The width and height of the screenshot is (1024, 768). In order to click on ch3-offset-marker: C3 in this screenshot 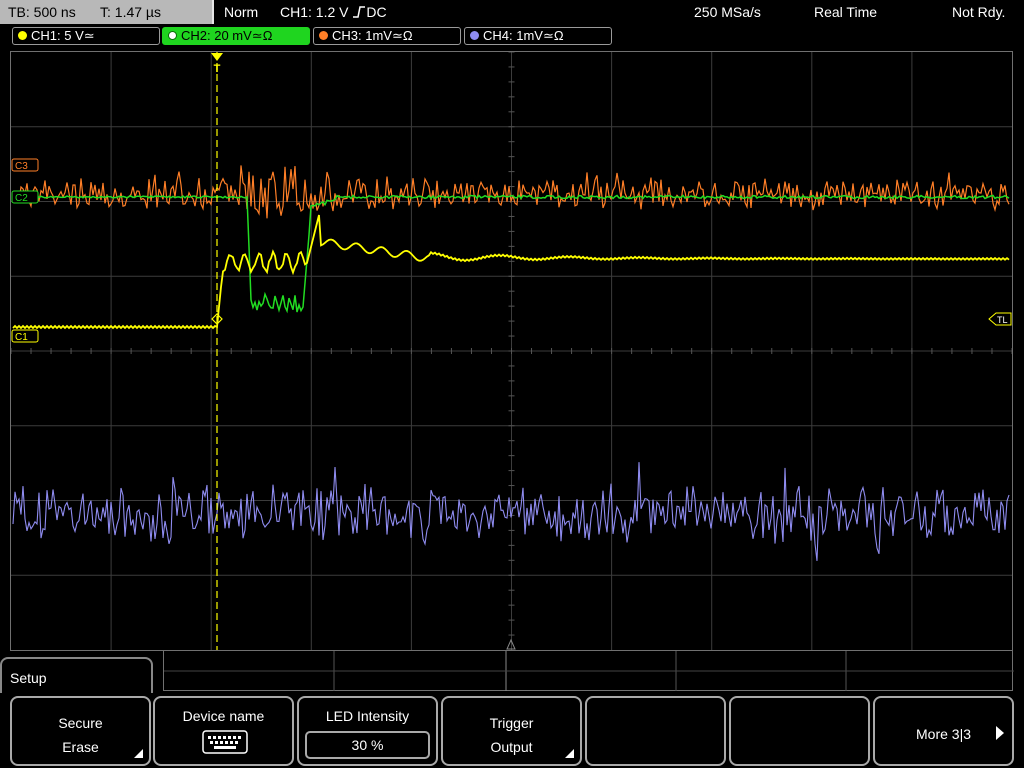, I will do `click(25, 165)`.